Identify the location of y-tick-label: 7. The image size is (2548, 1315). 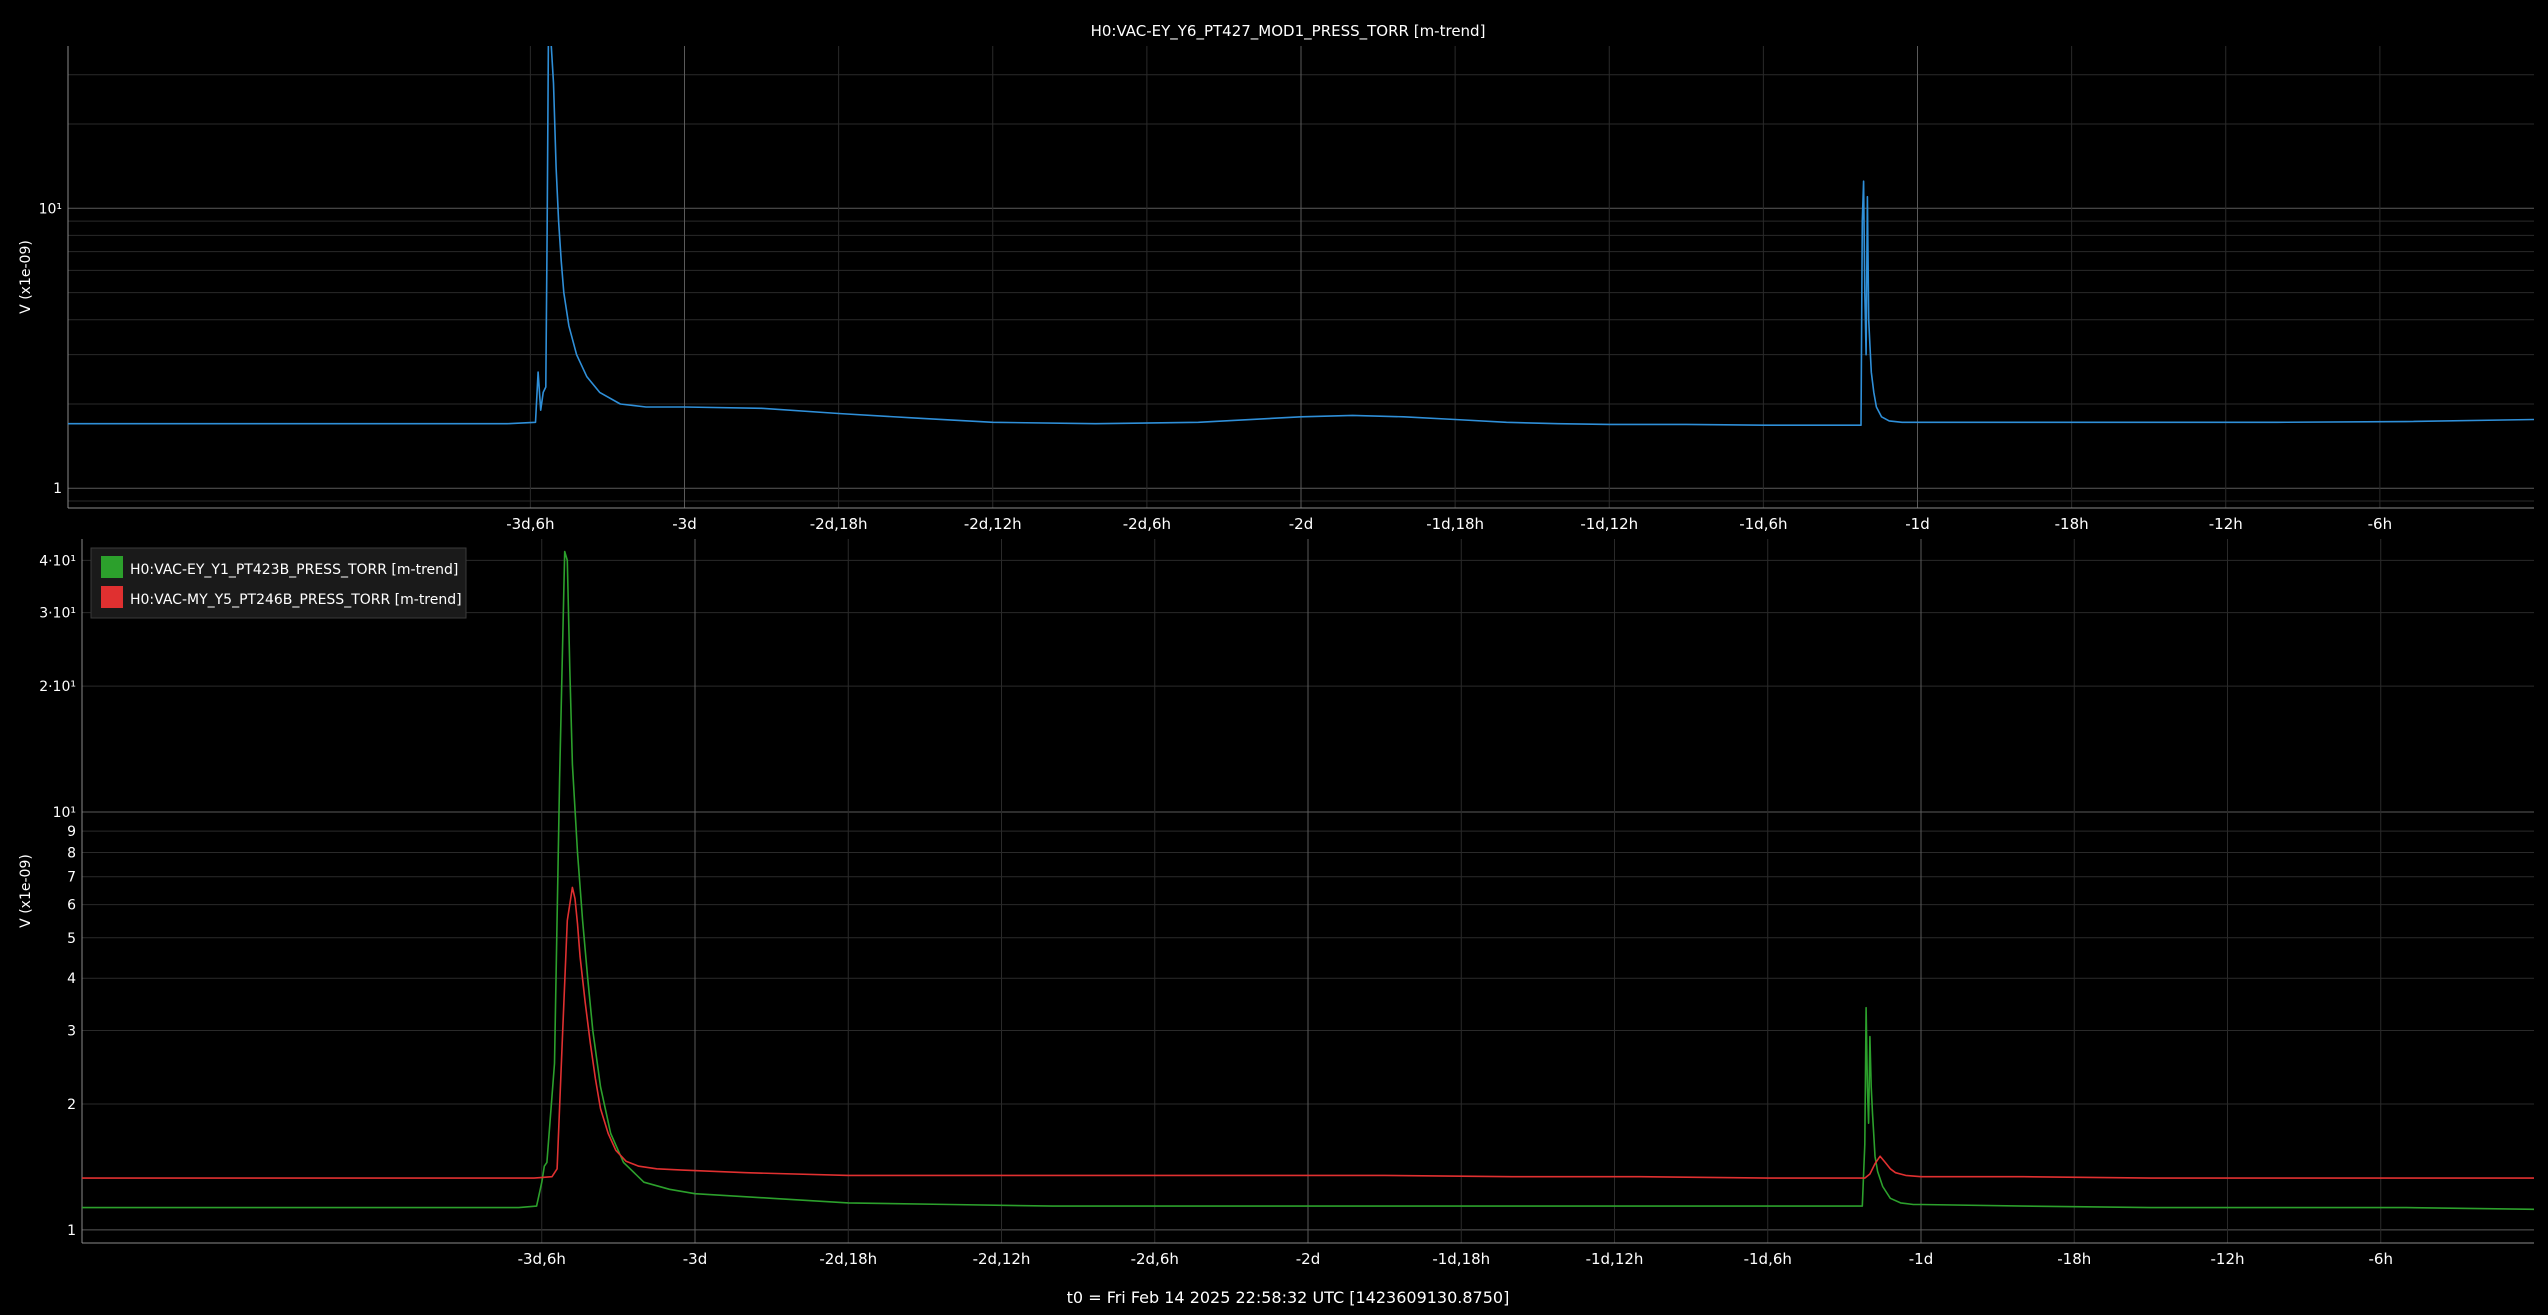
(71, 878).